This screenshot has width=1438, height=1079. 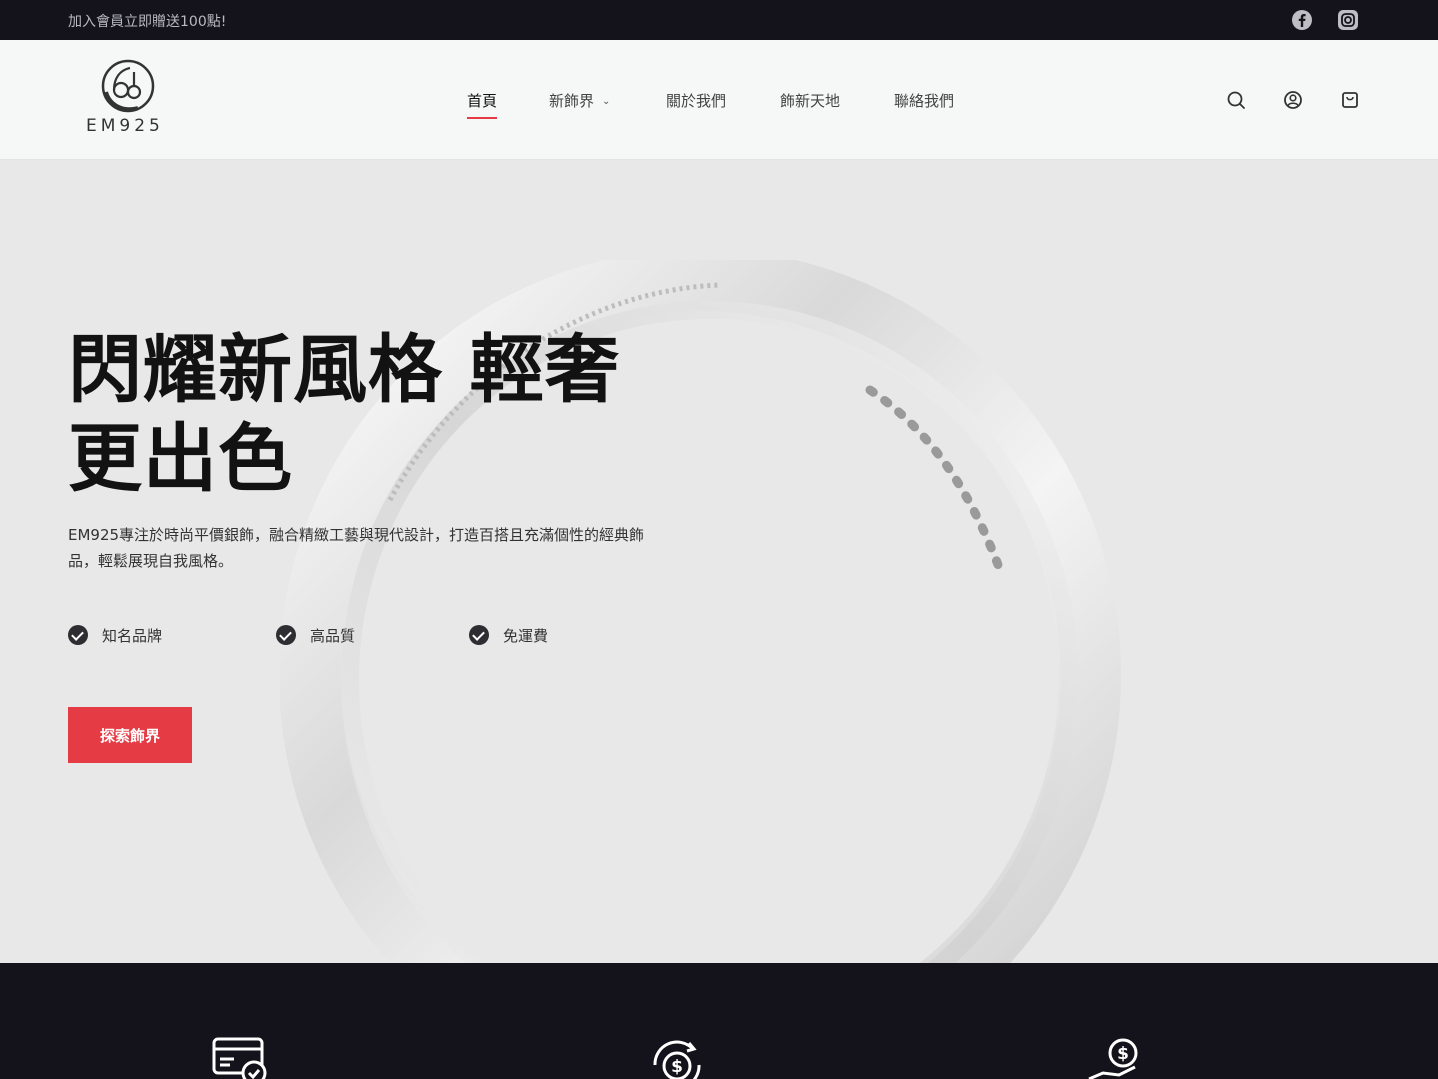 What do you see at coordinates (128, 86) in the screenshot?
I see `logo-mark-icon` at bounding box center [128, 86].